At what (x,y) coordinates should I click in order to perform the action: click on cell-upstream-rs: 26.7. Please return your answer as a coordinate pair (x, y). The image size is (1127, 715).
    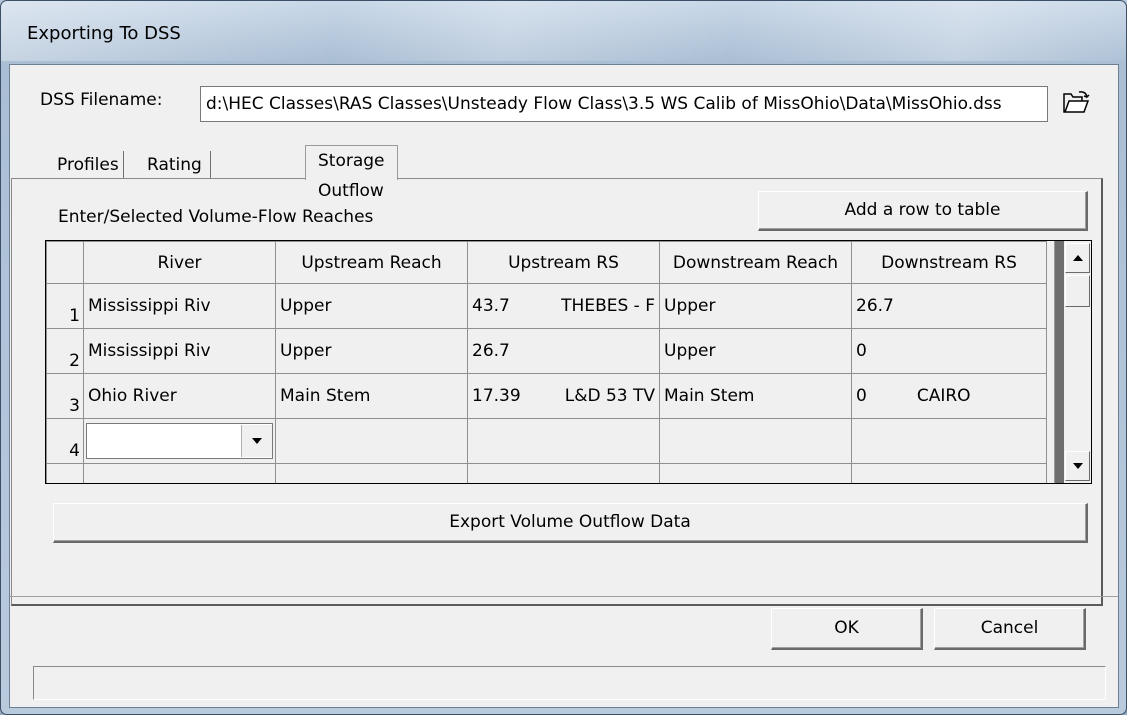
    Looking at the image, I should click on (563, 351).